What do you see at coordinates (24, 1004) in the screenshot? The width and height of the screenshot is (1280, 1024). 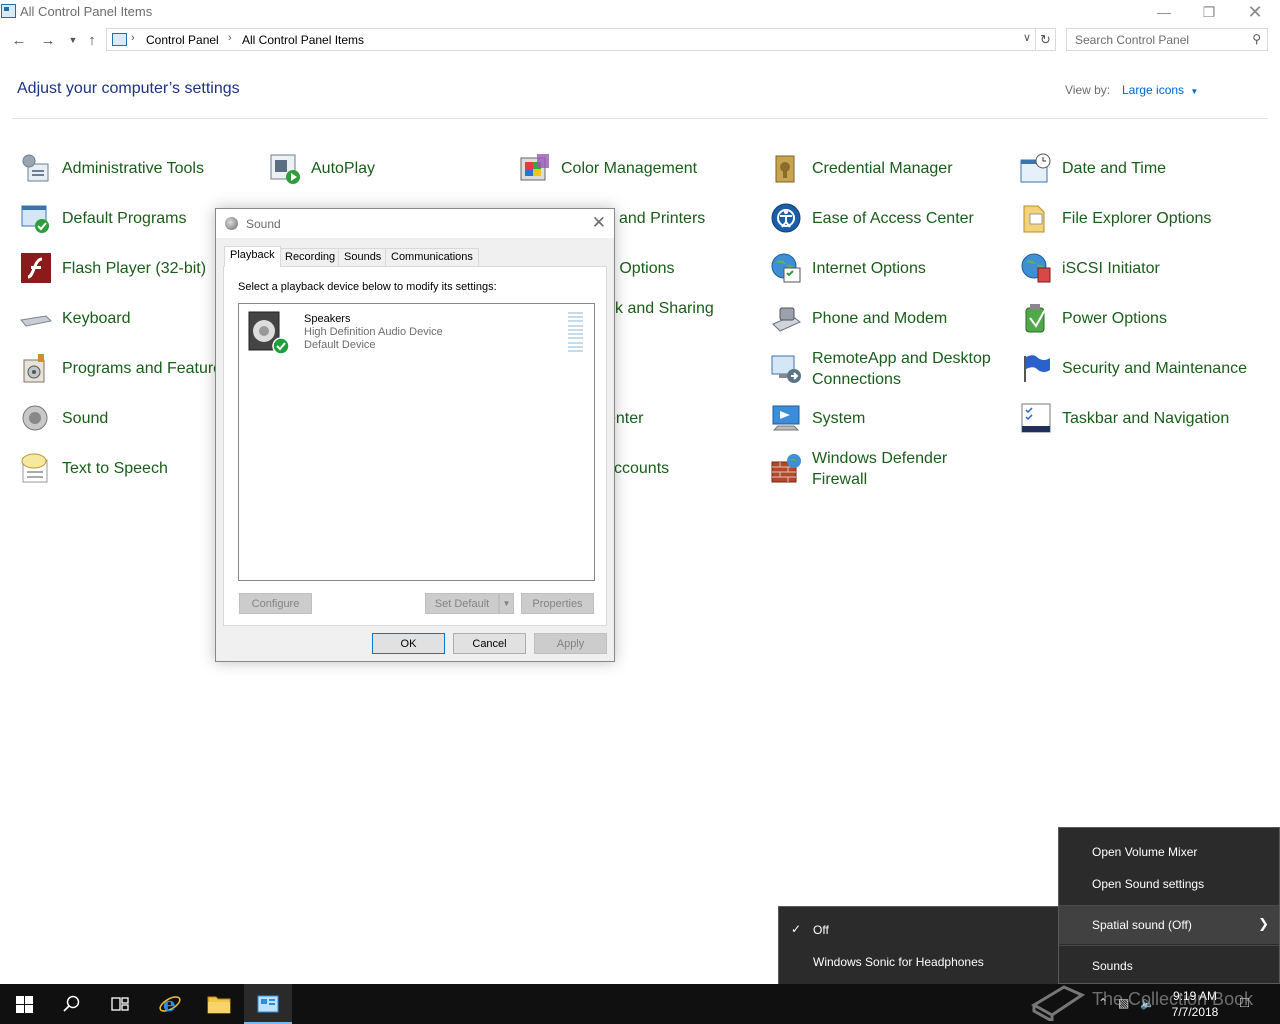 I see `start-button` at bounding box center [24, 1004].